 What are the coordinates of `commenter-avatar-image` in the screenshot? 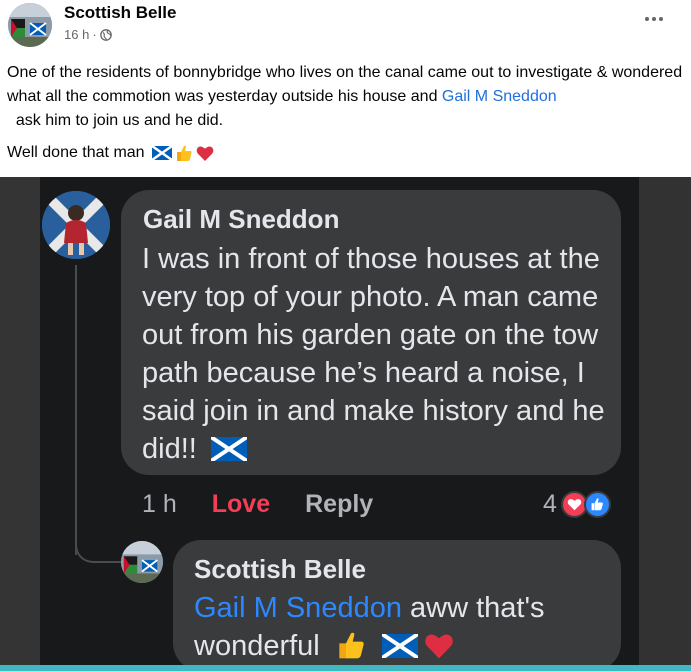 It's located at (76, 225).